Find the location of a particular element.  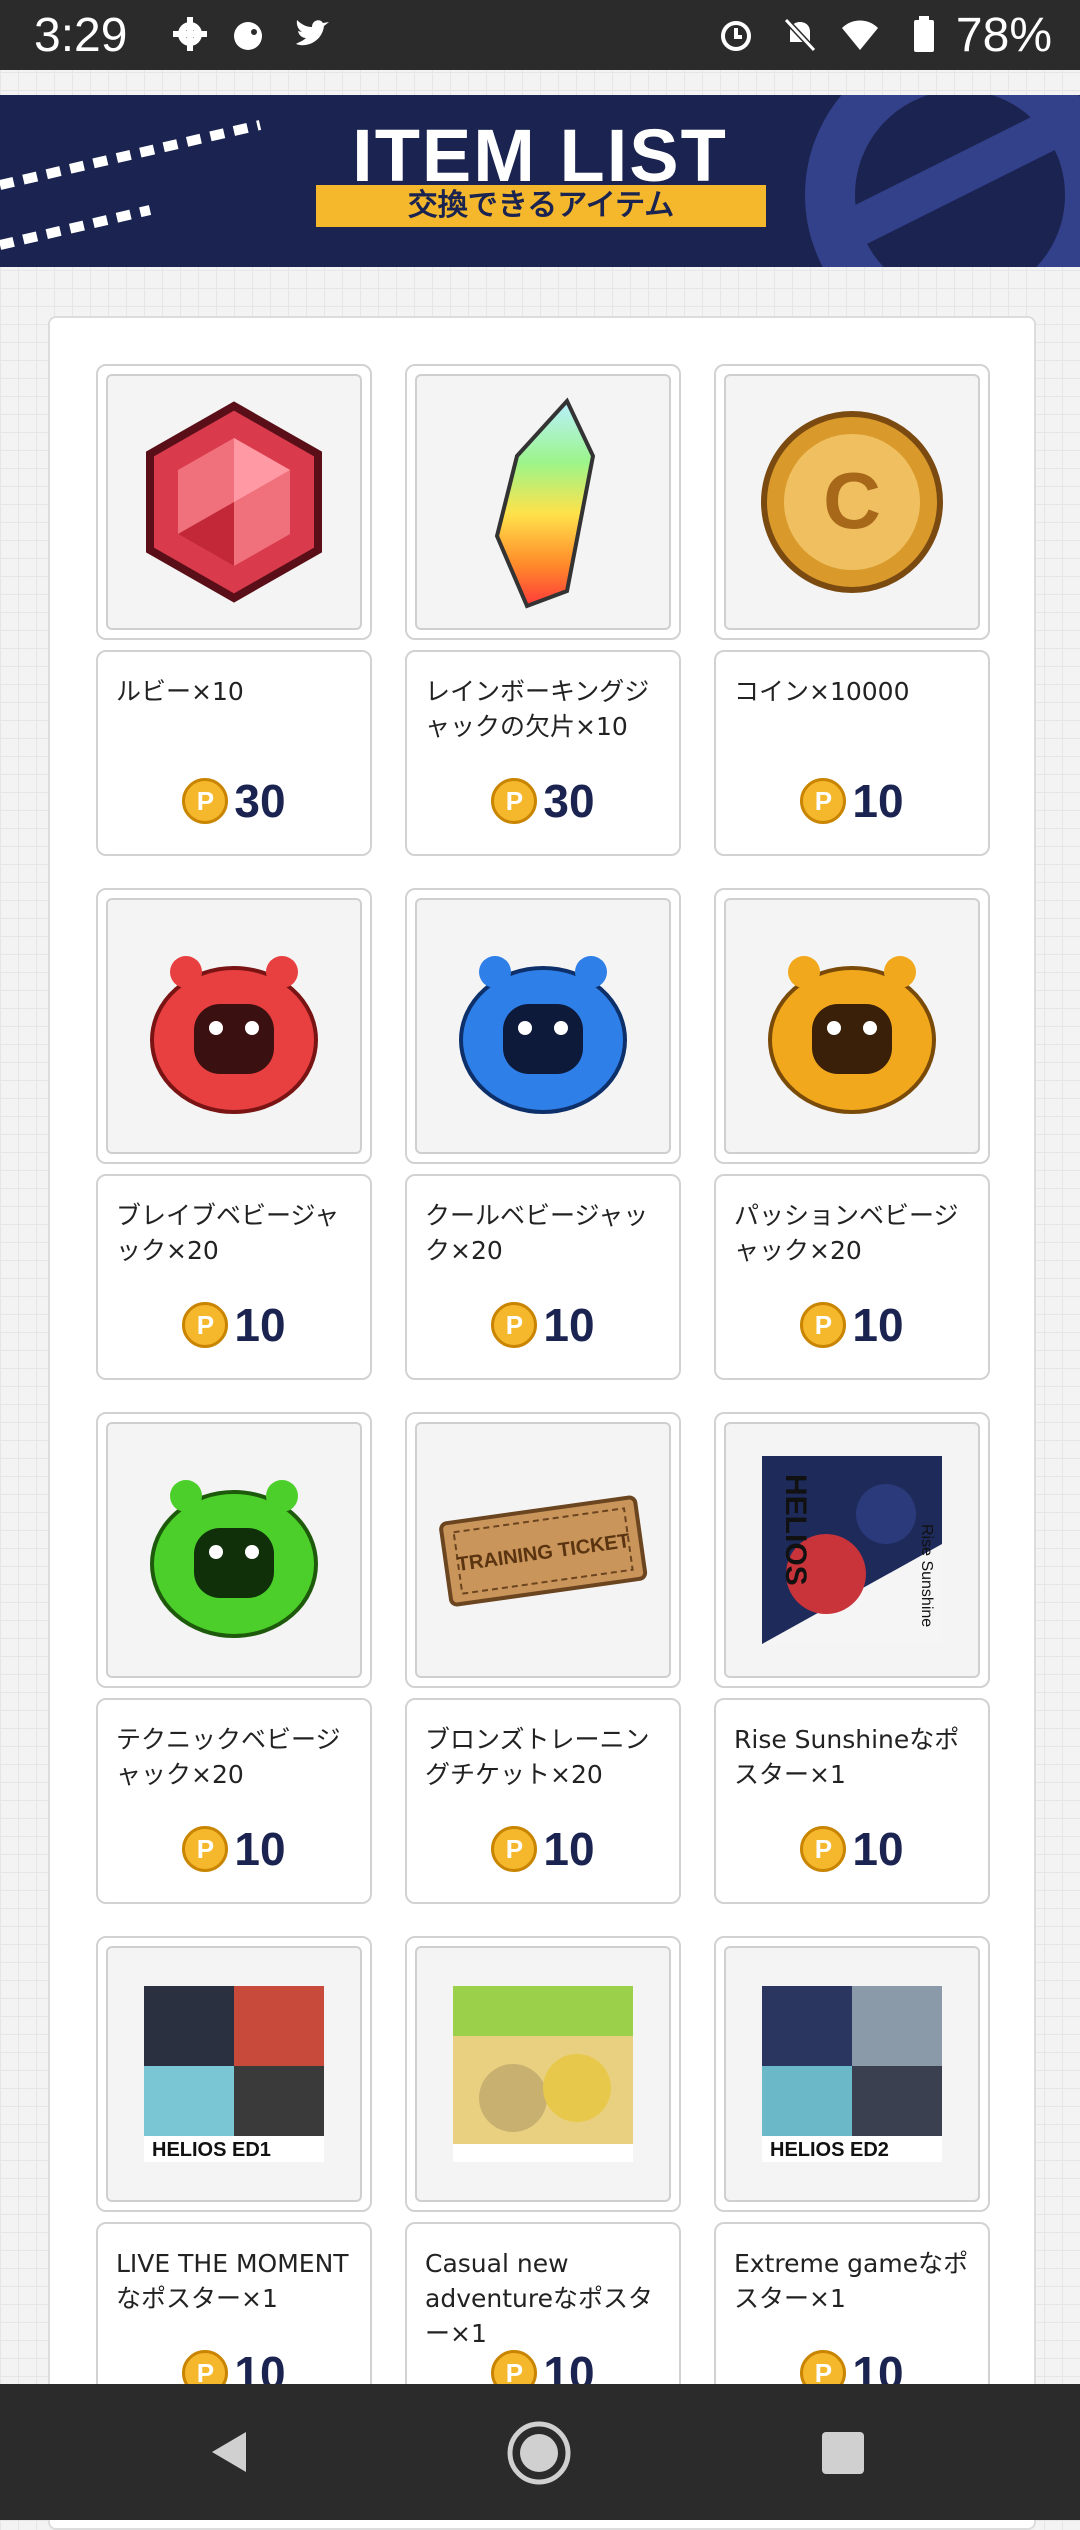

recent-apps-icon is located at coordinates (843, 2453).